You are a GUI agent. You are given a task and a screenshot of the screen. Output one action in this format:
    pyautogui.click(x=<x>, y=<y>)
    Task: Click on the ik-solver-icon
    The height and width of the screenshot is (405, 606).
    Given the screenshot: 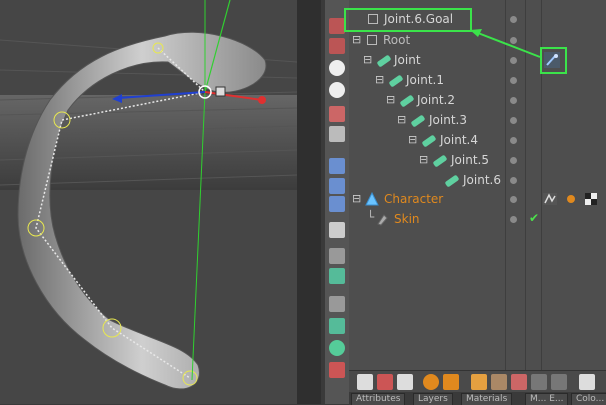 What is the action you would take?
    pyautogui.click(x=499, y=382)
    